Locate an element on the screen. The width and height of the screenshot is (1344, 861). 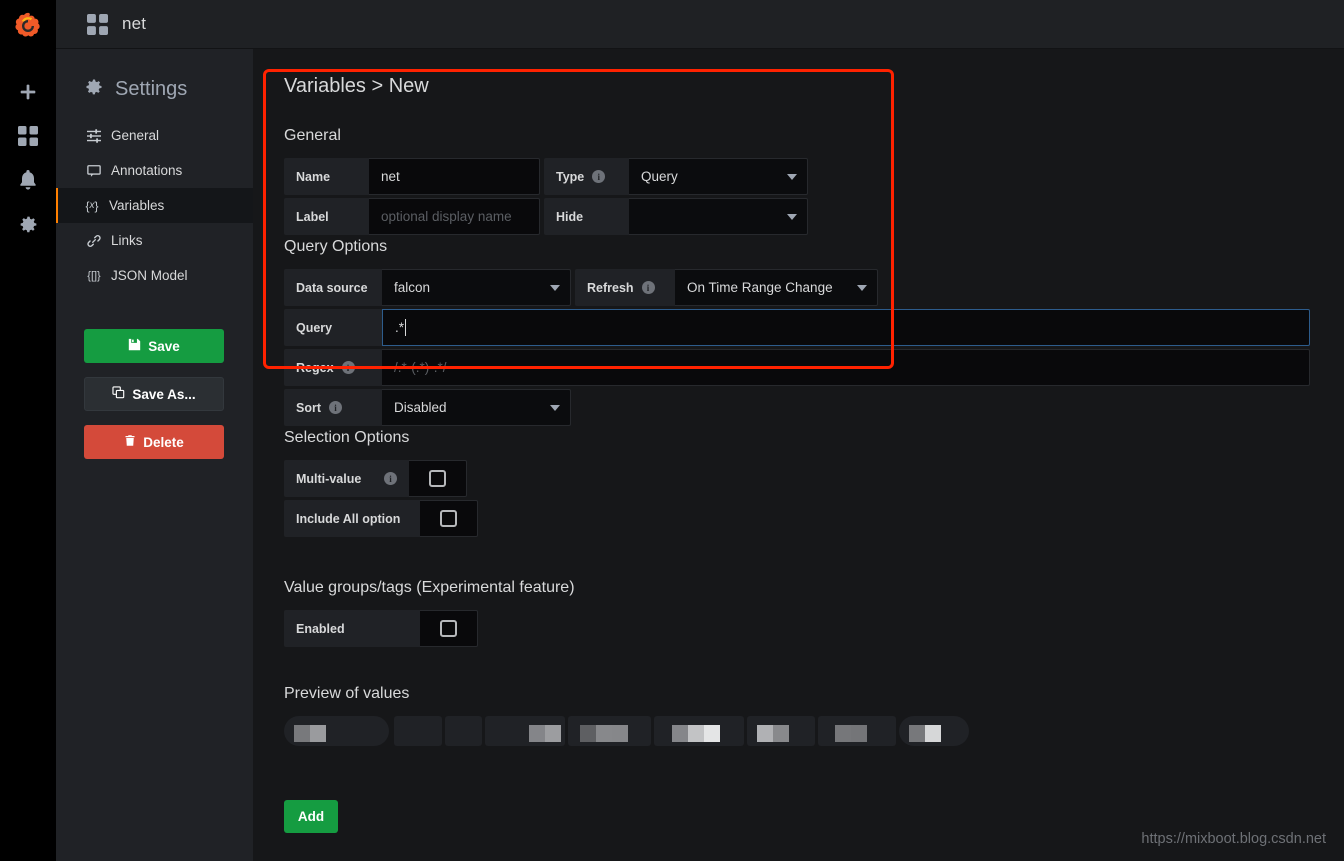
section-heading-selection-options: Selection Options is located at coordinates (347, 437).